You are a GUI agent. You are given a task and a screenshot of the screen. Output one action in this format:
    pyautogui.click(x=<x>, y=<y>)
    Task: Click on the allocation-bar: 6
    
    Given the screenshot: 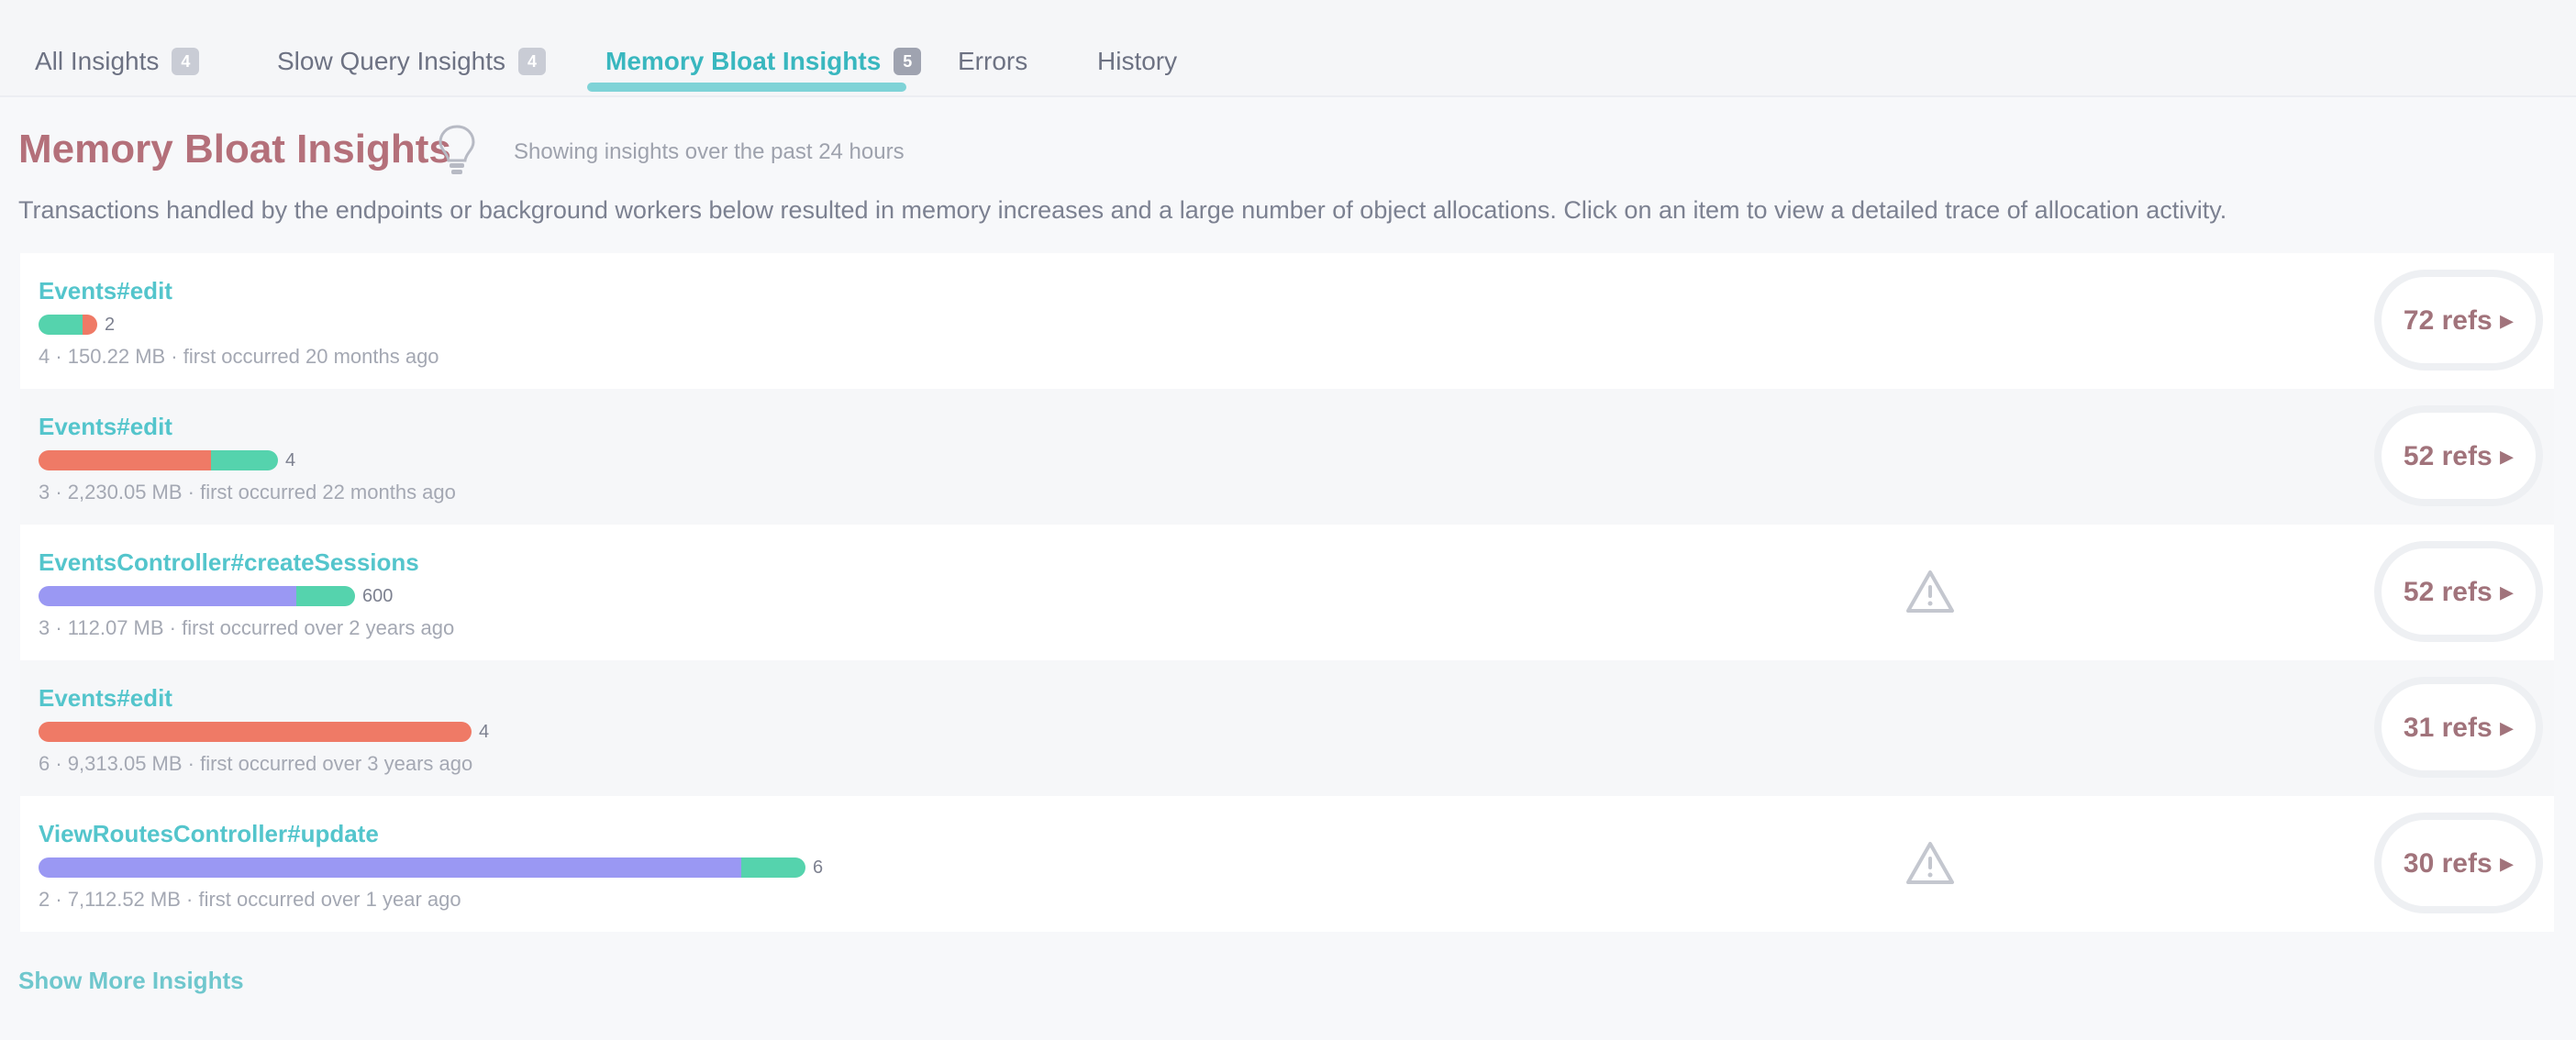 What is the action you would take?
    pyautogui.click(x=431, y=868)
    